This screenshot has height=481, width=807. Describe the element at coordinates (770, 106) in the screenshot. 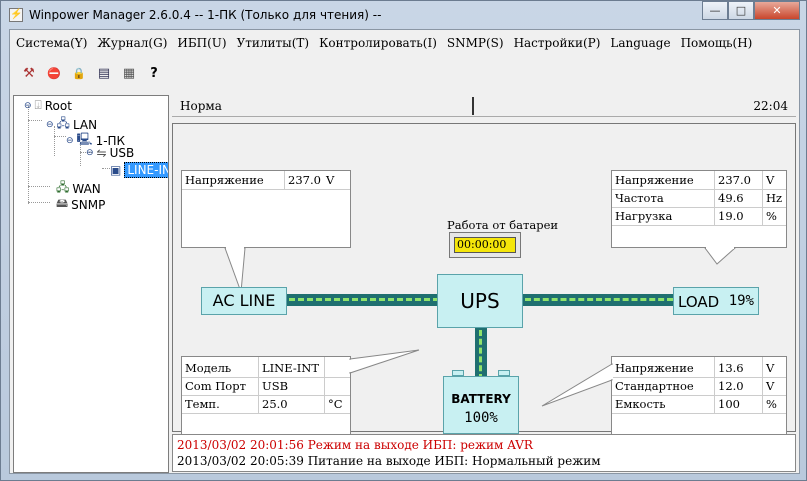

I see `status-time: 22:04` at that location.